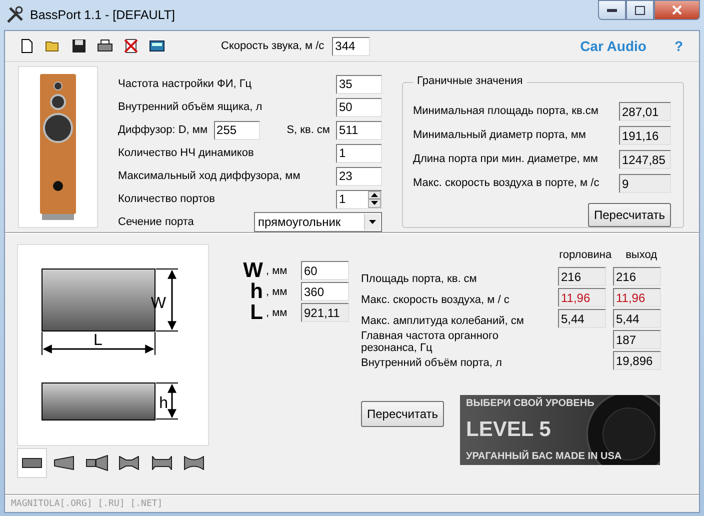  I want to click on double-flared-port-icon, so click(129, 463).